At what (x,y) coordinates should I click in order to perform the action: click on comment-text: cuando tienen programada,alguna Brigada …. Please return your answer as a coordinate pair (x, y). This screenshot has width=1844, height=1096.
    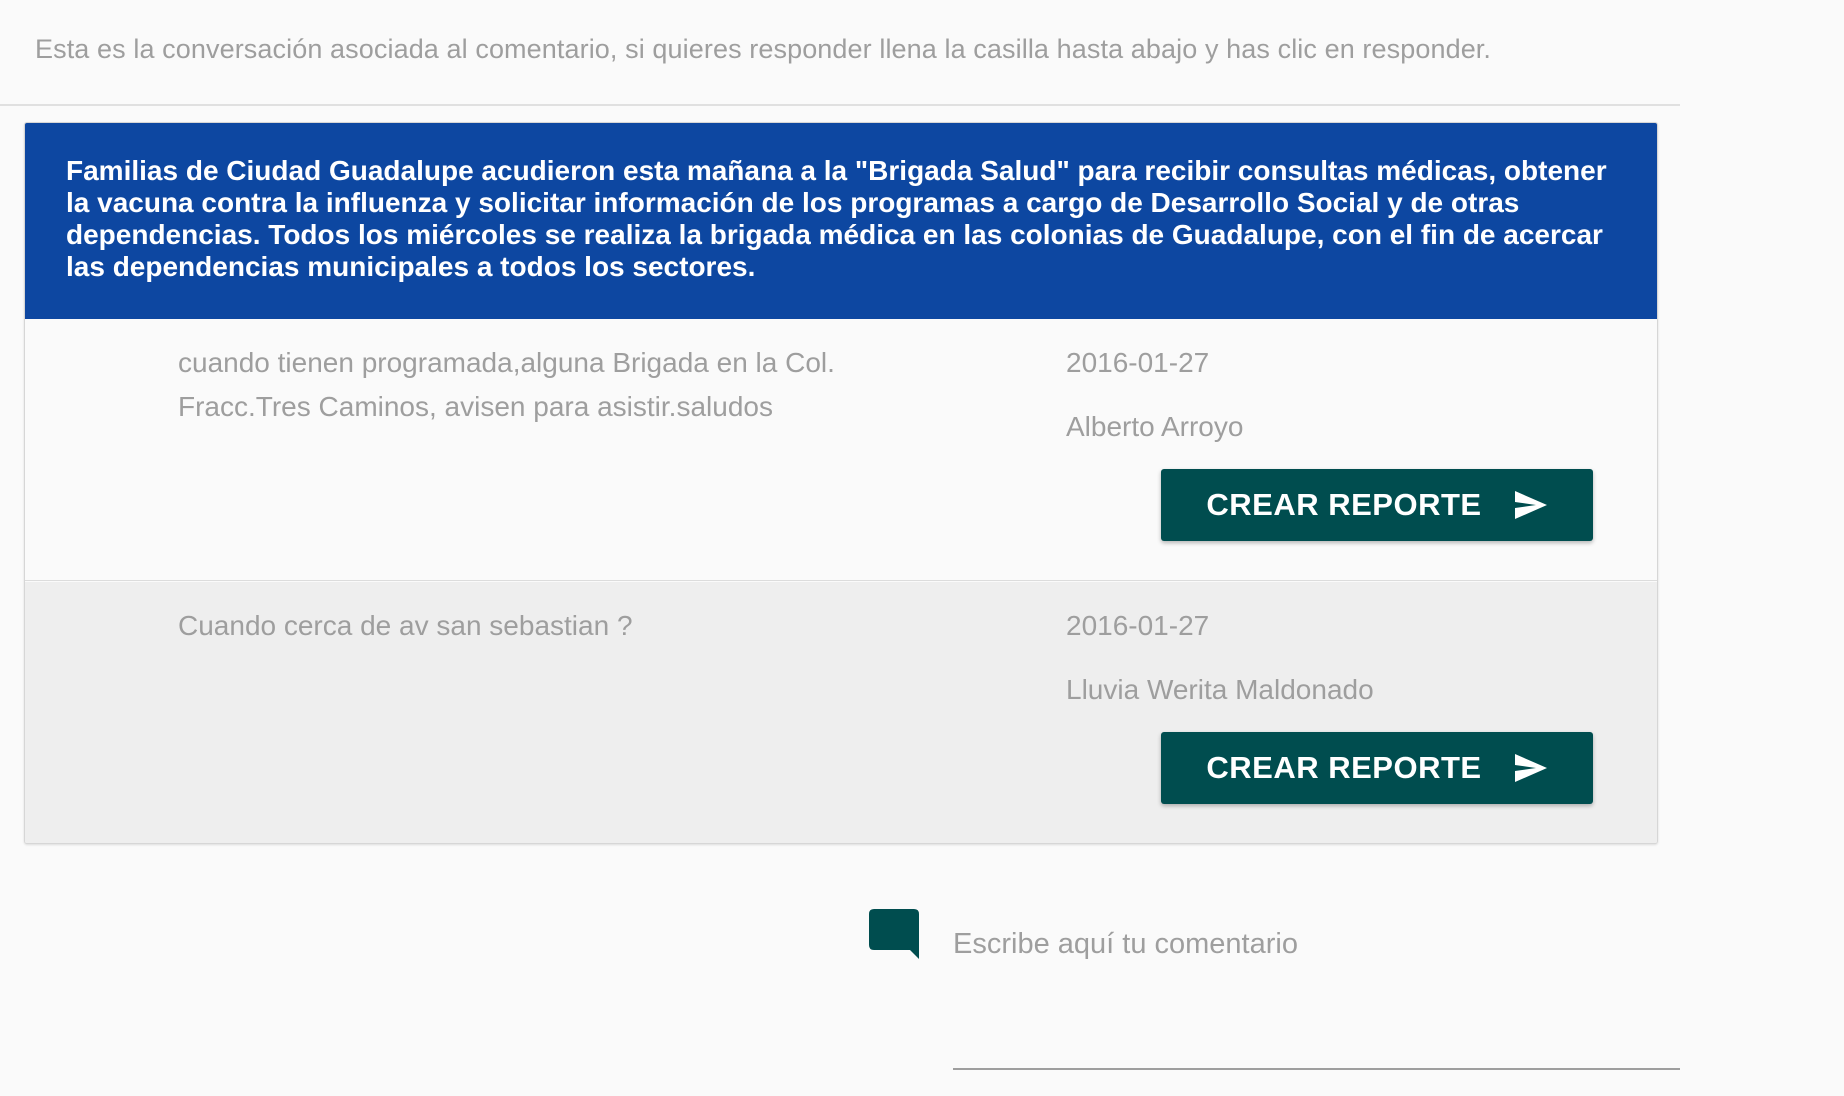
    Looking at the image, I should click on (506, 384).